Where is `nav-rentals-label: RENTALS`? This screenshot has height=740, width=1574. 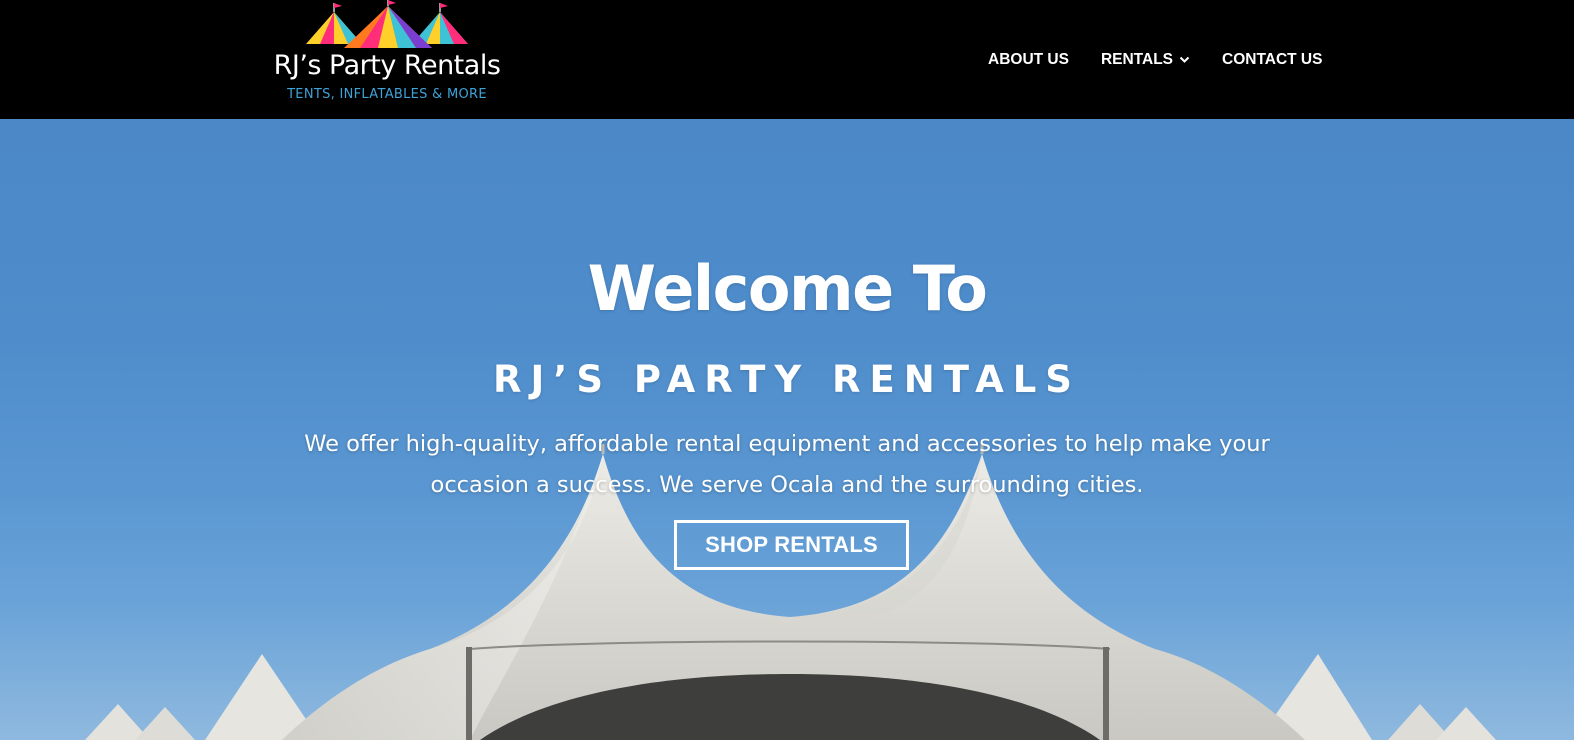
nav-rentals-label: RENTALS is located at coordinates (1136, 59).